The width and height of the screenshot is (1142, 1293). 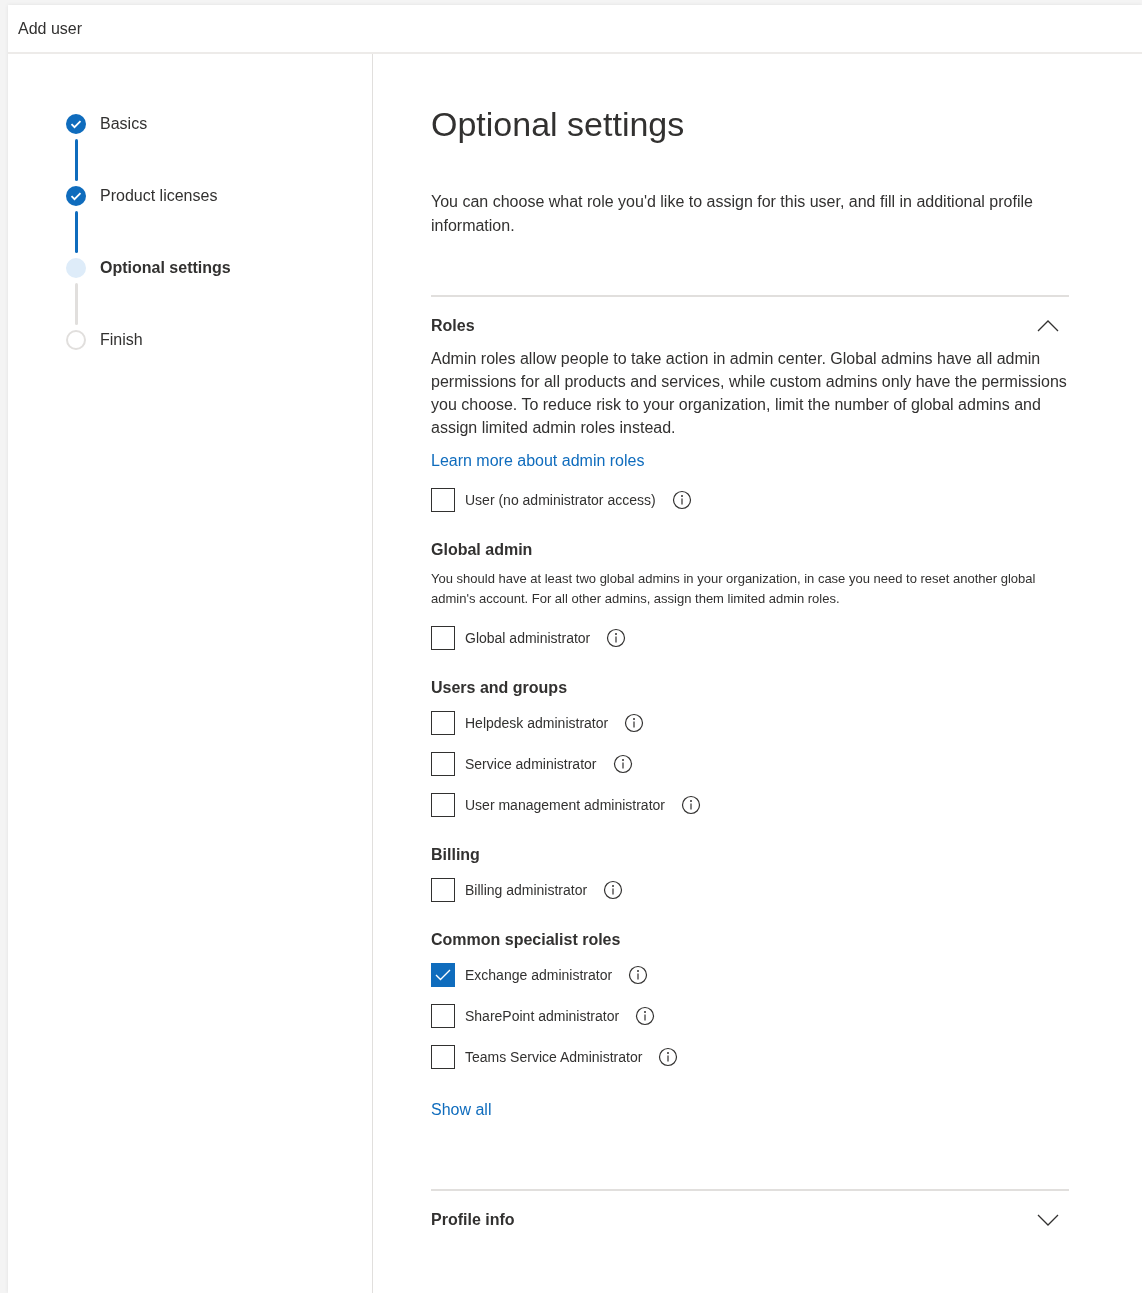 I want to click on group-title: Common specialist roles, so click(x=526, y=940).